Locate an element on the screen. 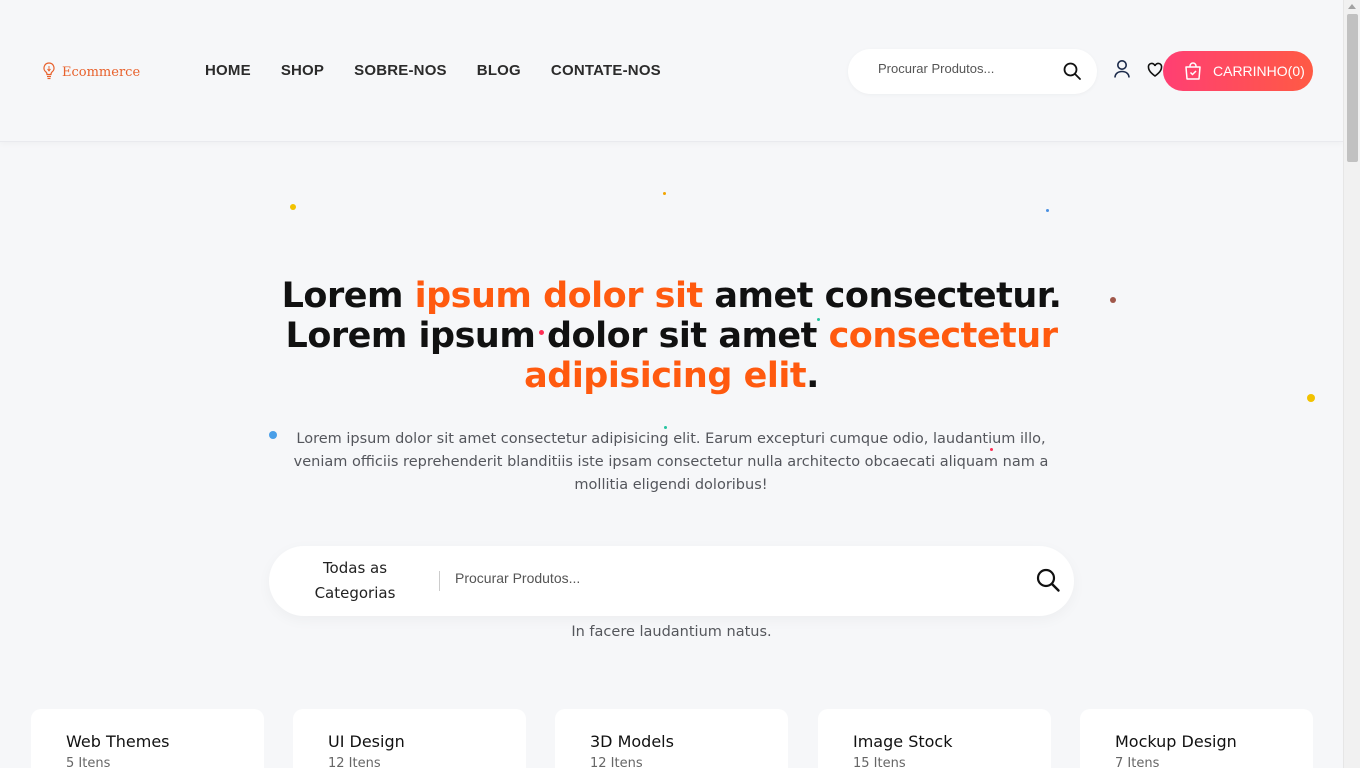 This screenshot has height=768, width=1360. heart-icon is located at coordinates (1155, 70).